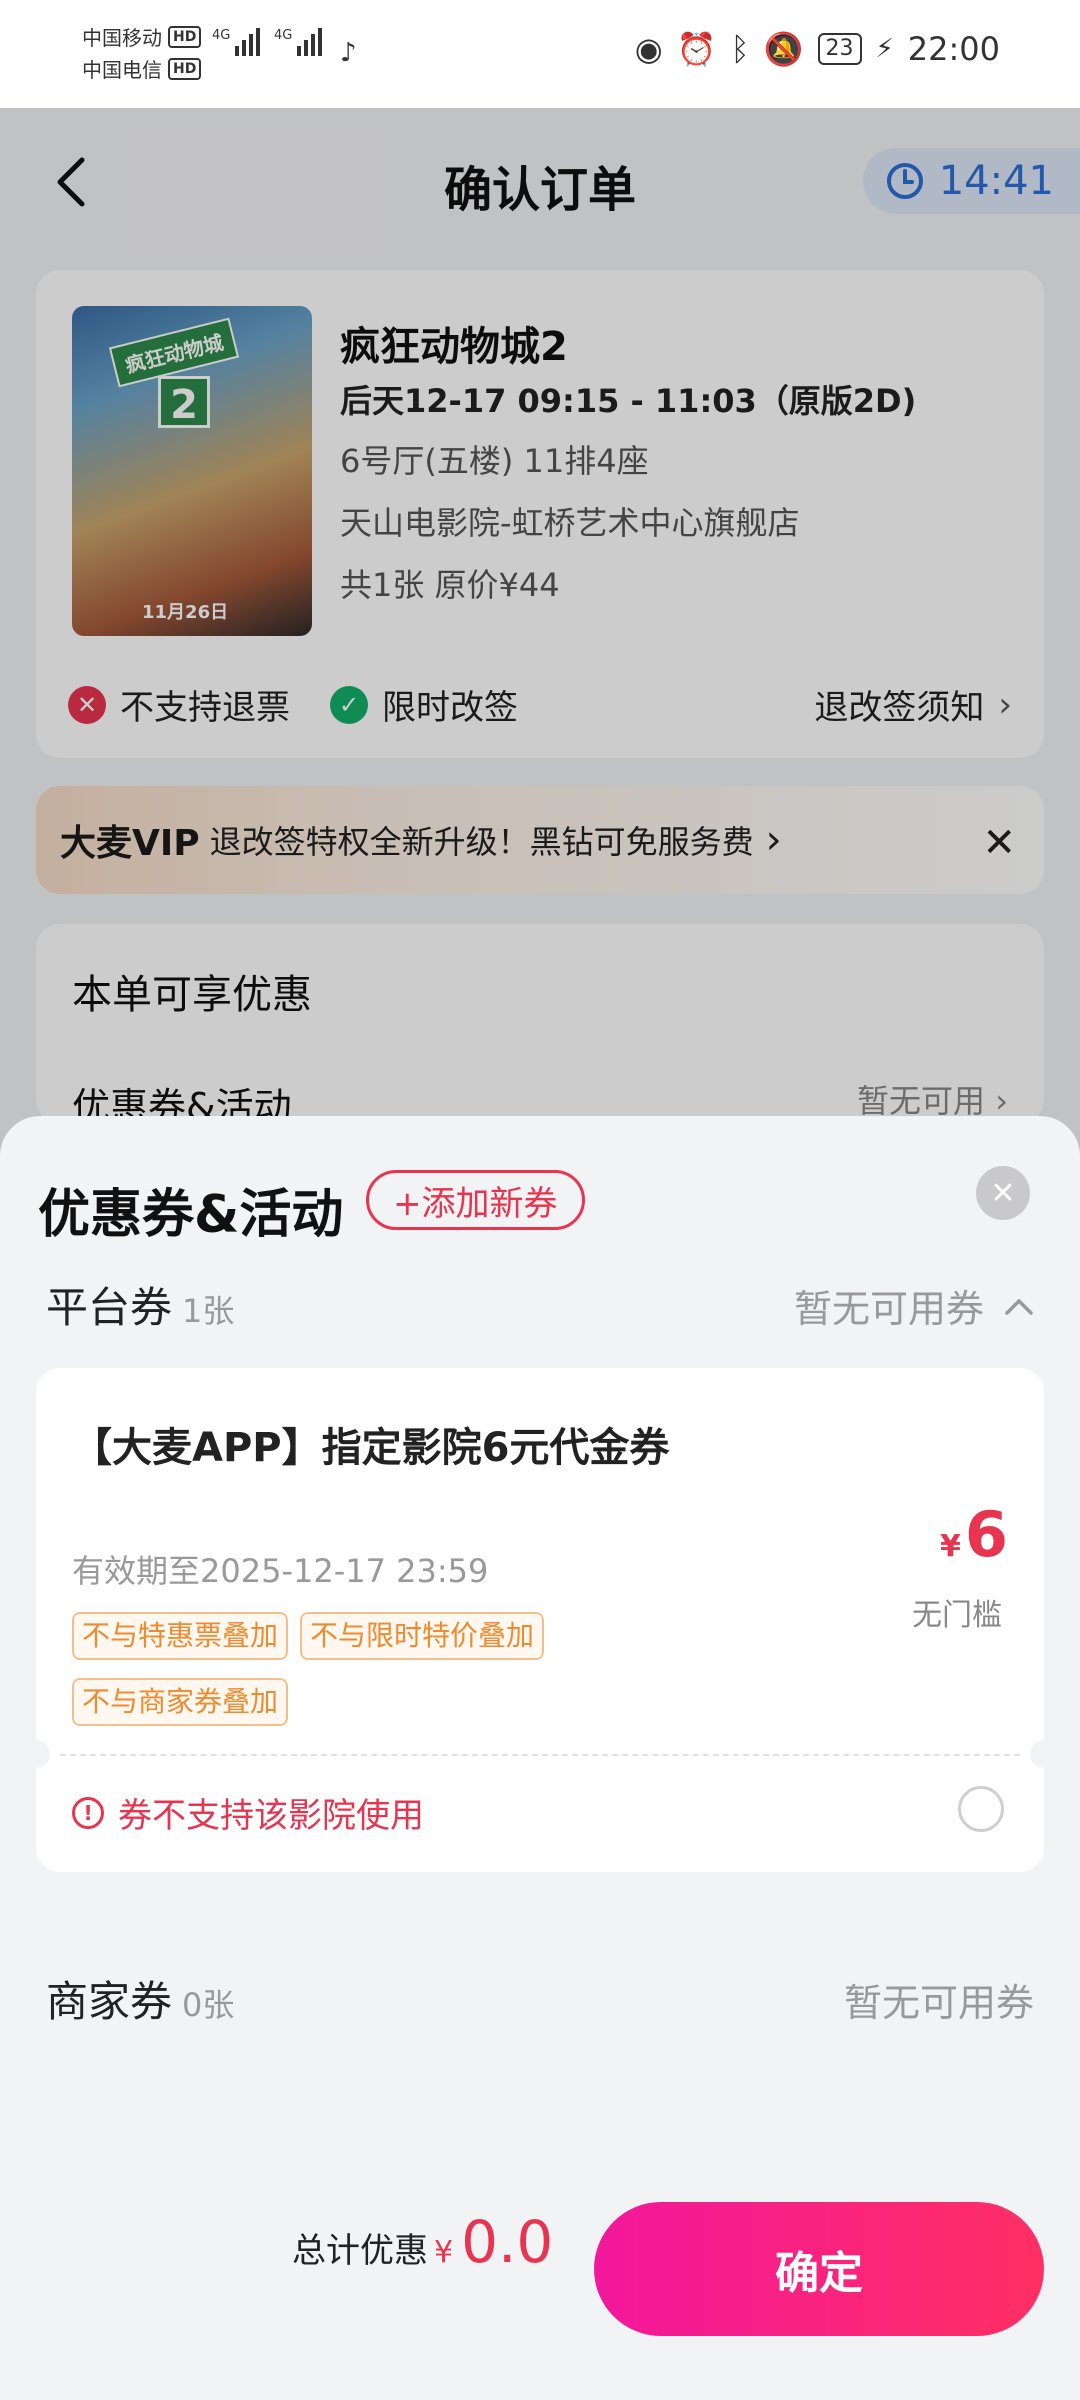  Describe the element at coordinates (819, 2269) in the screenshot. I see `confirm-button: 确定` at that location.